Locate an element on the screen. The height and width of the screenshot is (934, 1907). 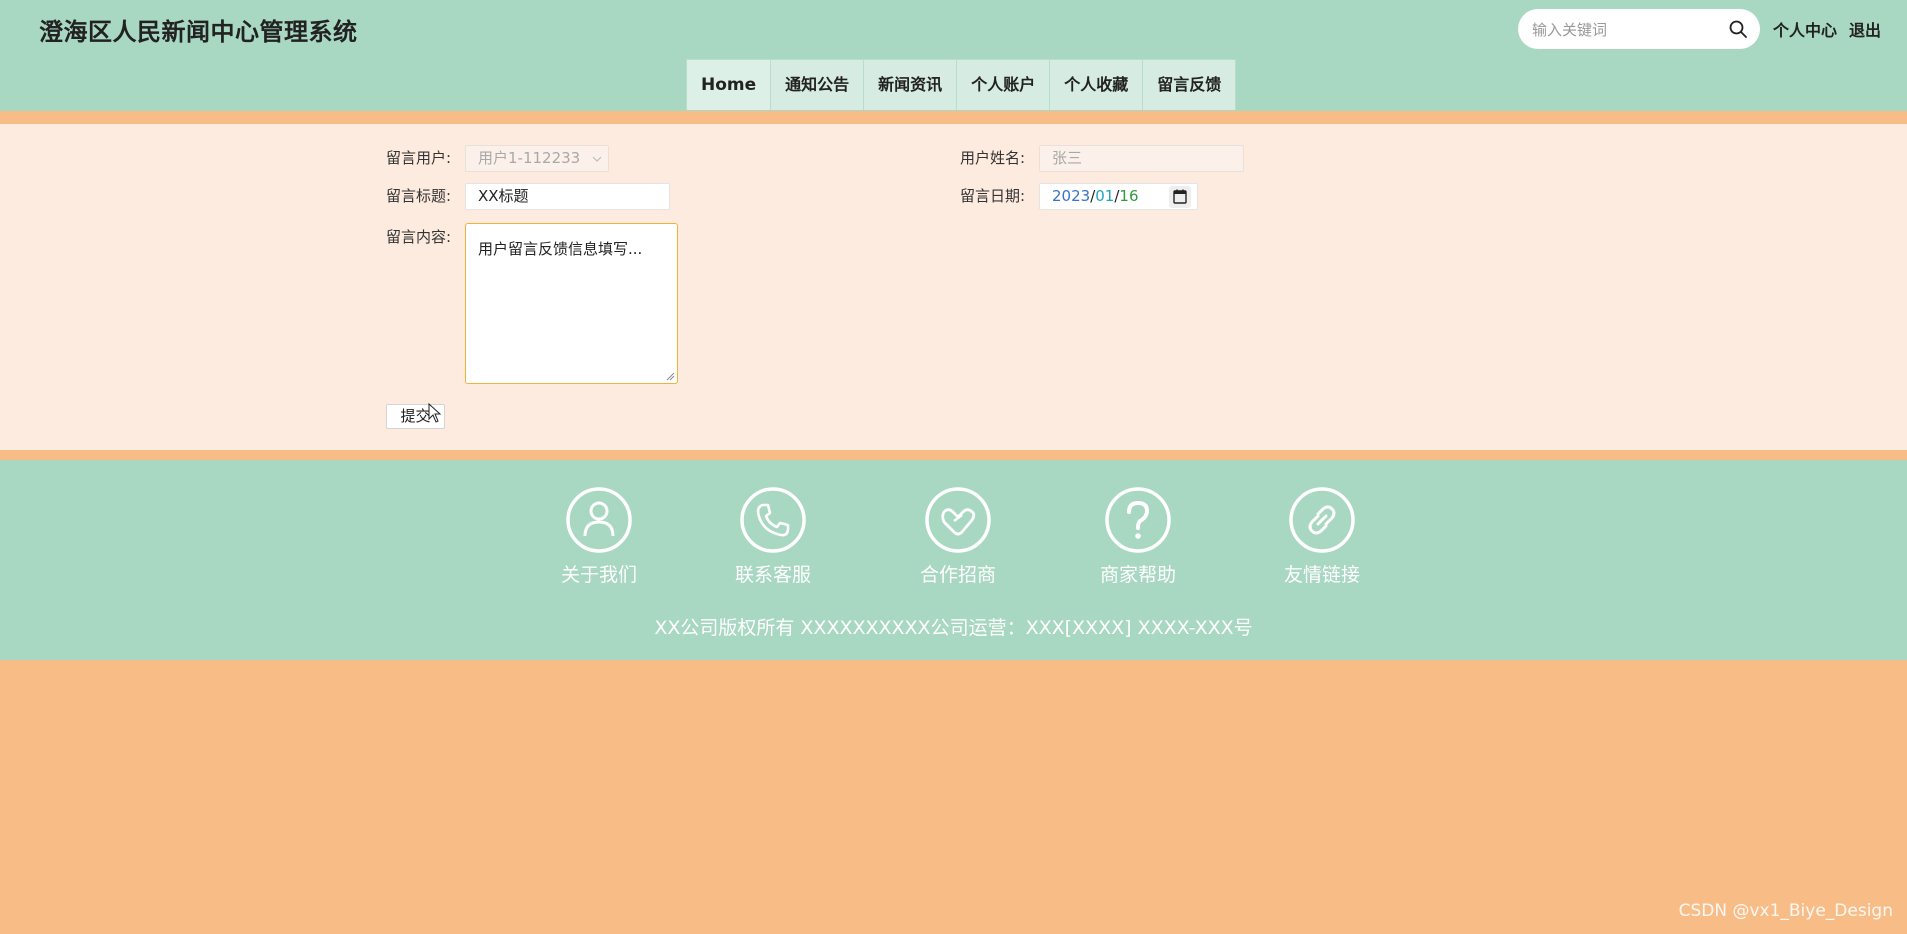
nav-item-home: Home is located at coordinates (729, 84).